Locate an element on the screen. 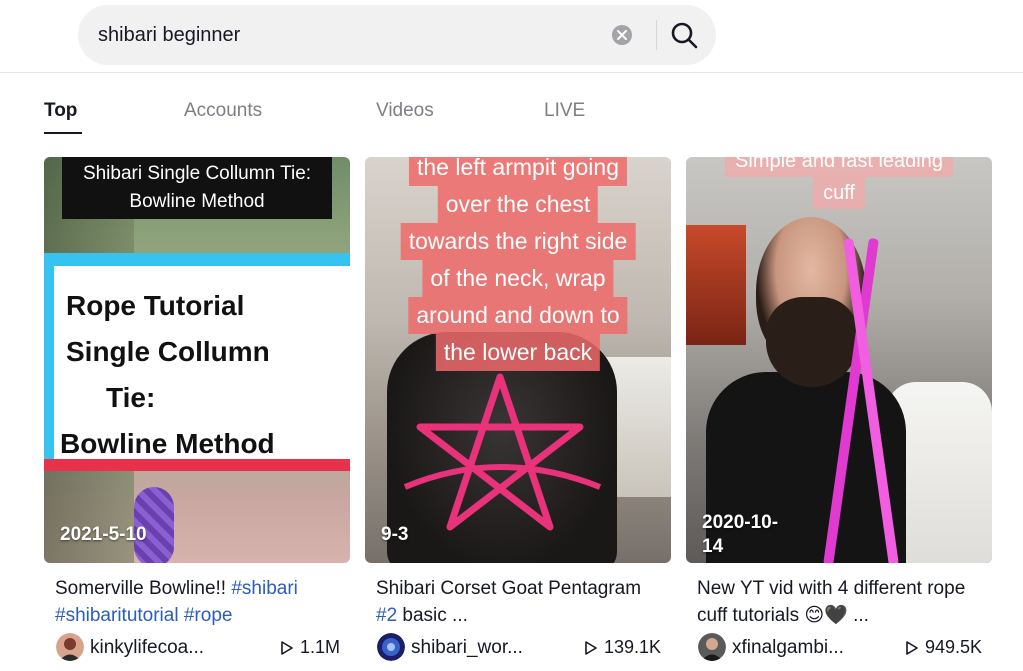  search-bar is located at coordinates (397, 35).